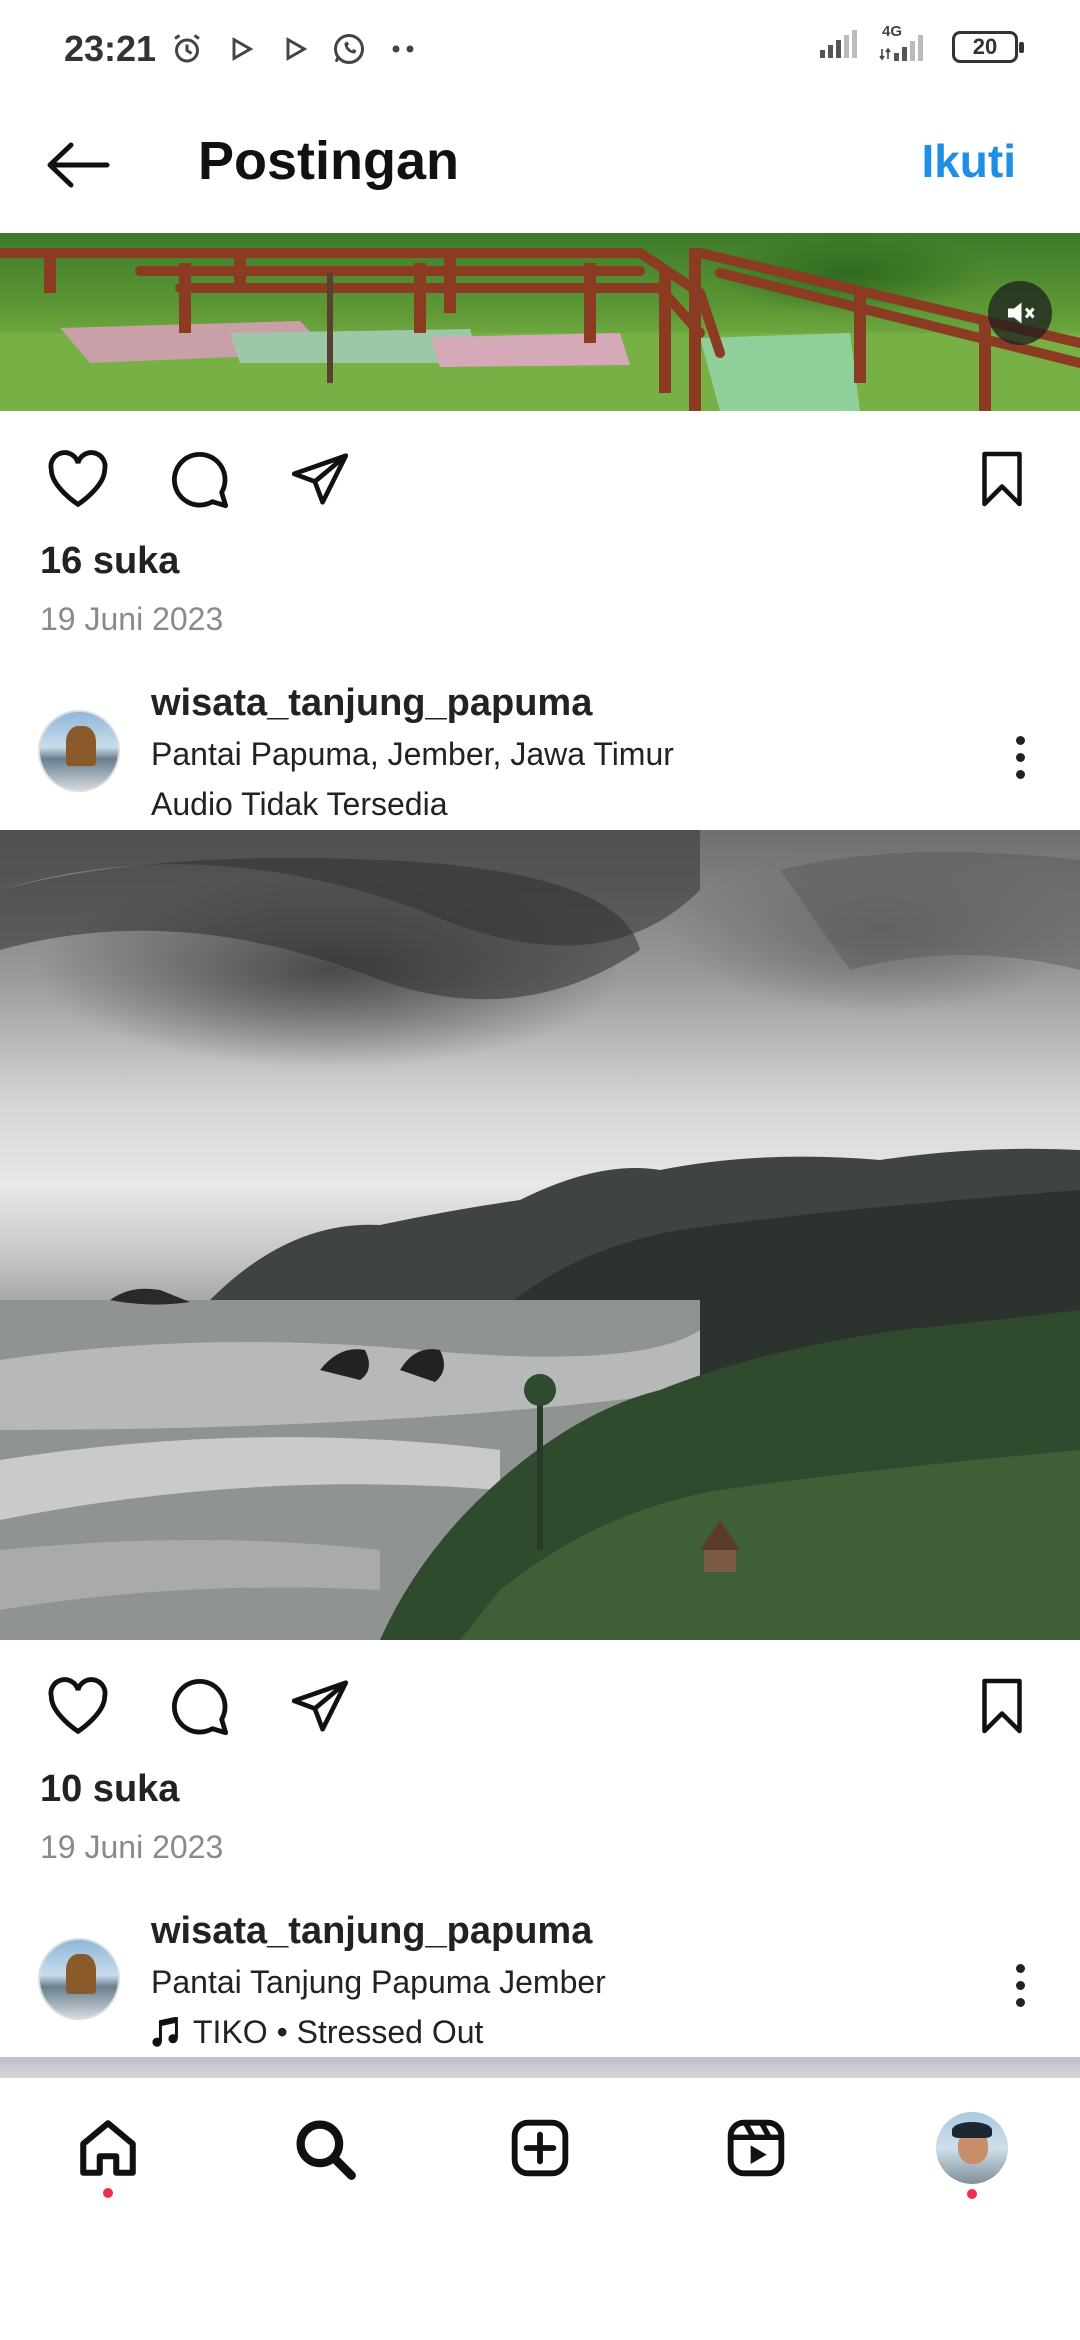  I want to click on volume-off-icon, so click(1021, 313).